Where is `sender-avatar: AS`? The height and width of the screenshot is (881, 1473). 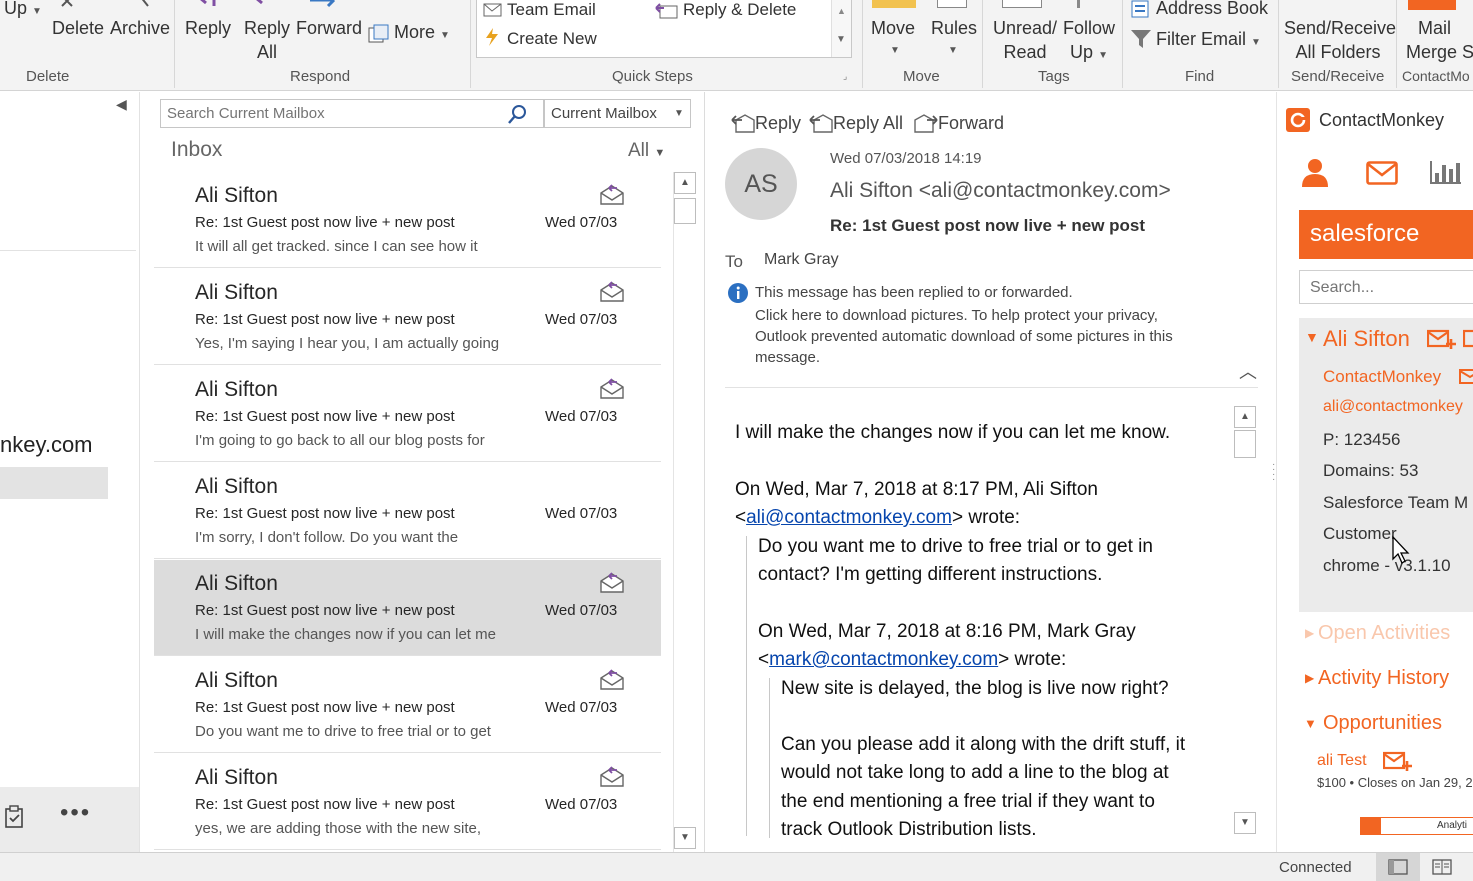 sender-avatar: AS is located at coordinates (761, 184).